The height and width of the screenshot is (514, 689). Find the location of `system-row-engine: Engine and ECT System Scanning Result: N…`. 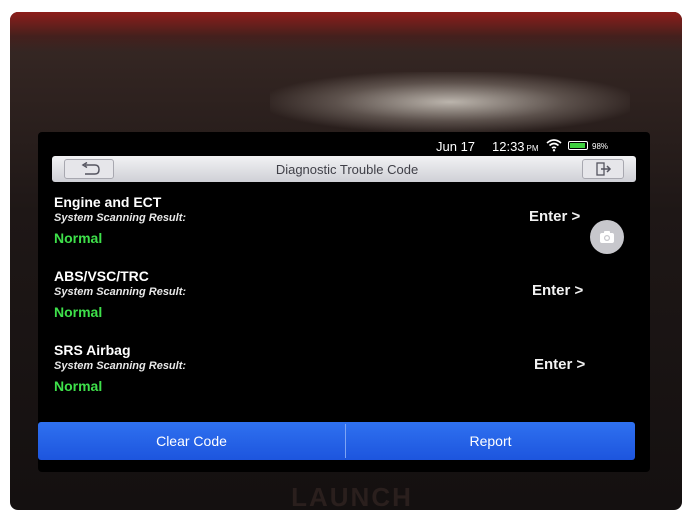

system-row-engine: Engine and ECT System Scanning Result: N… is located at coordinates (334, 220).